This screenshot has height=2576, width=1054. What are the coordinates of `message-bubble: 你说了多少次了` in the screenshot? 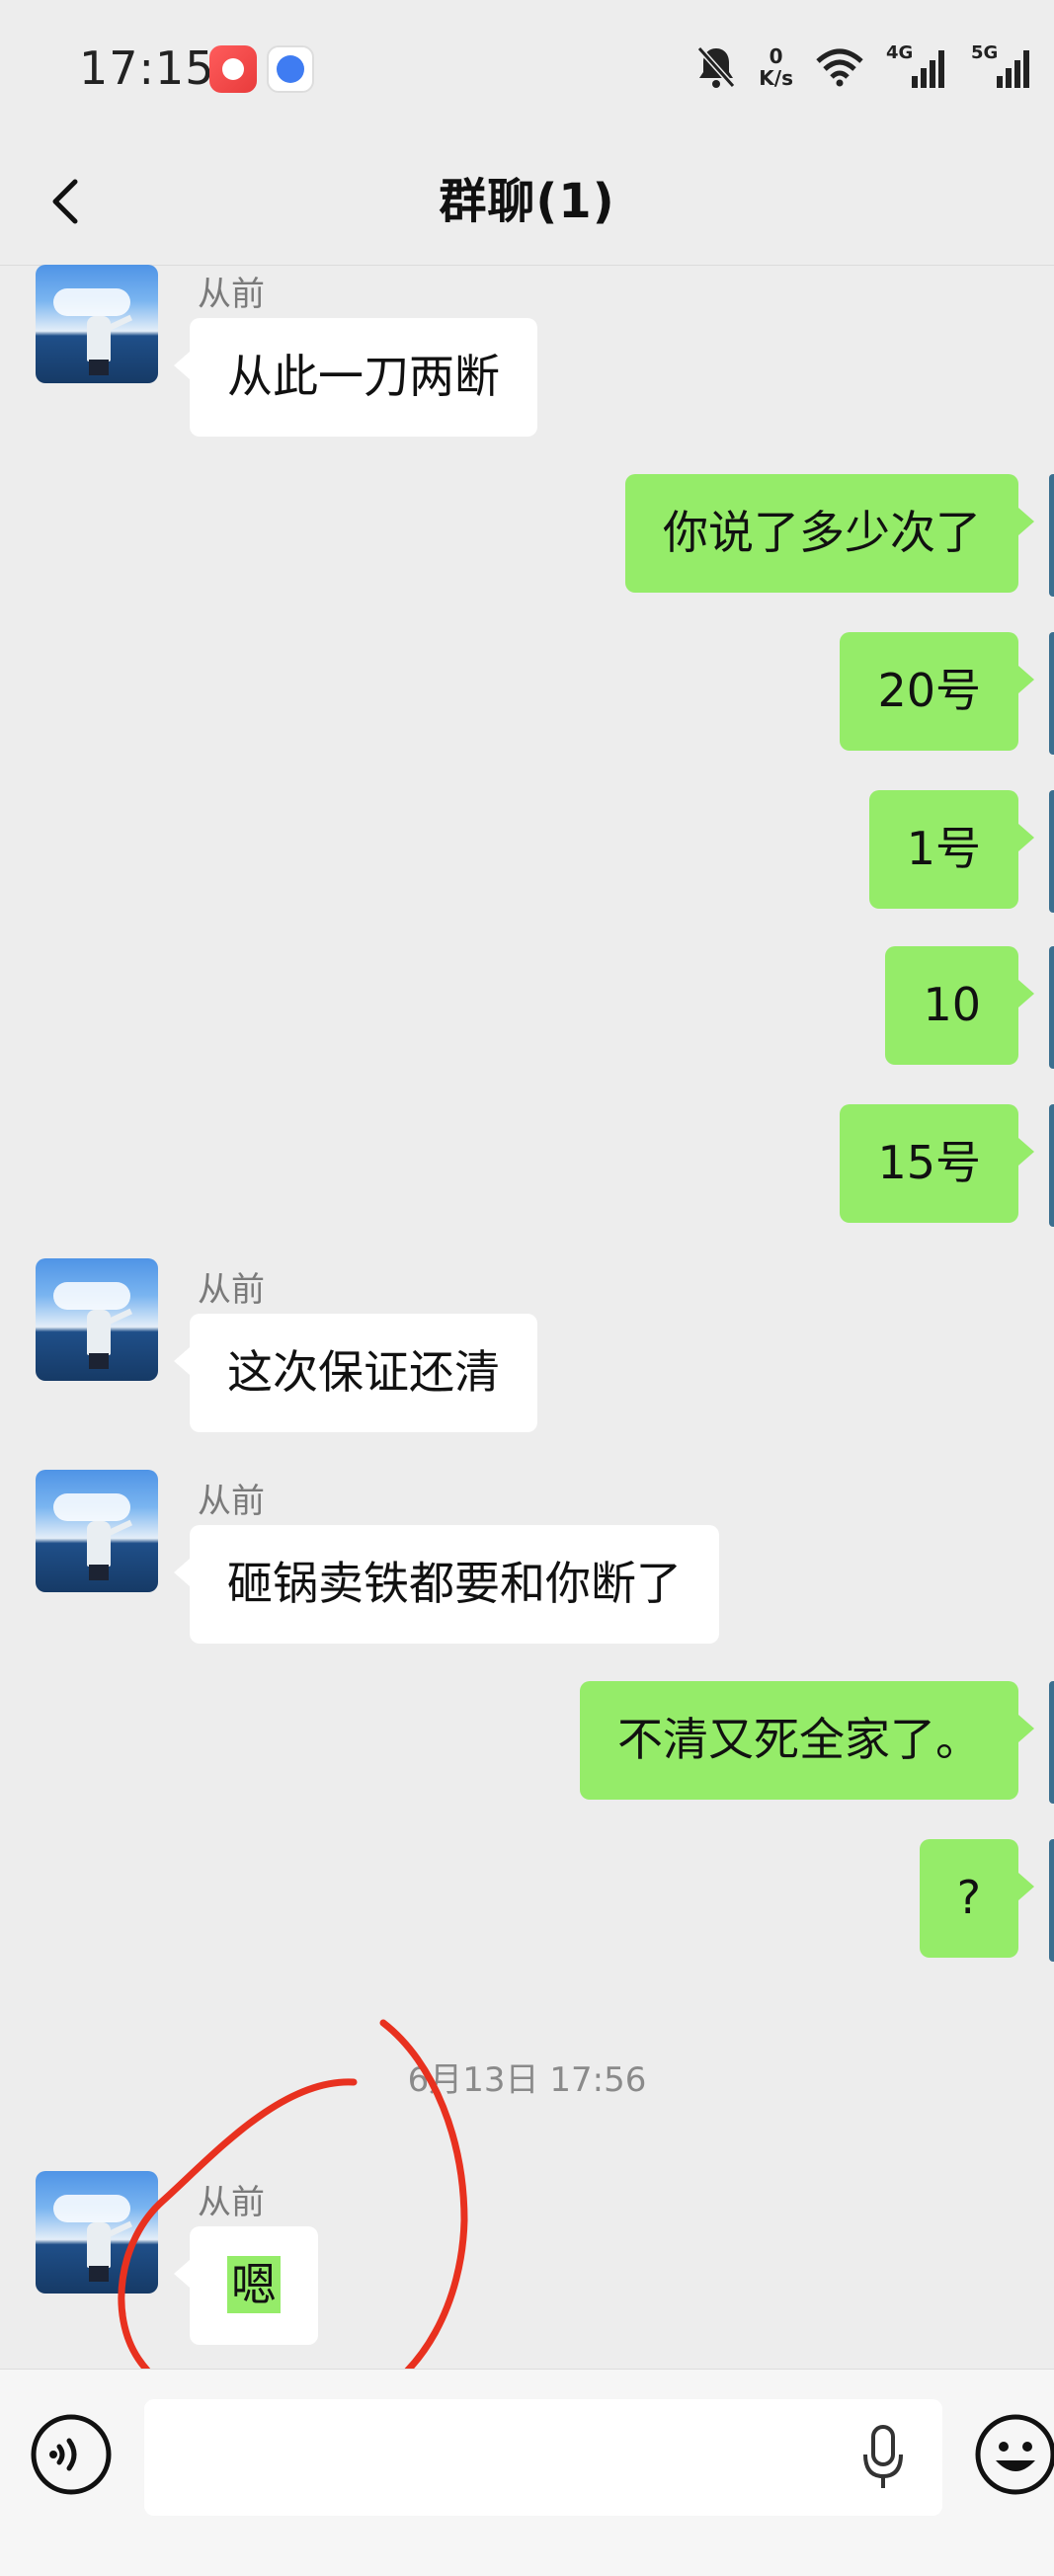 It's located at (830, 533).